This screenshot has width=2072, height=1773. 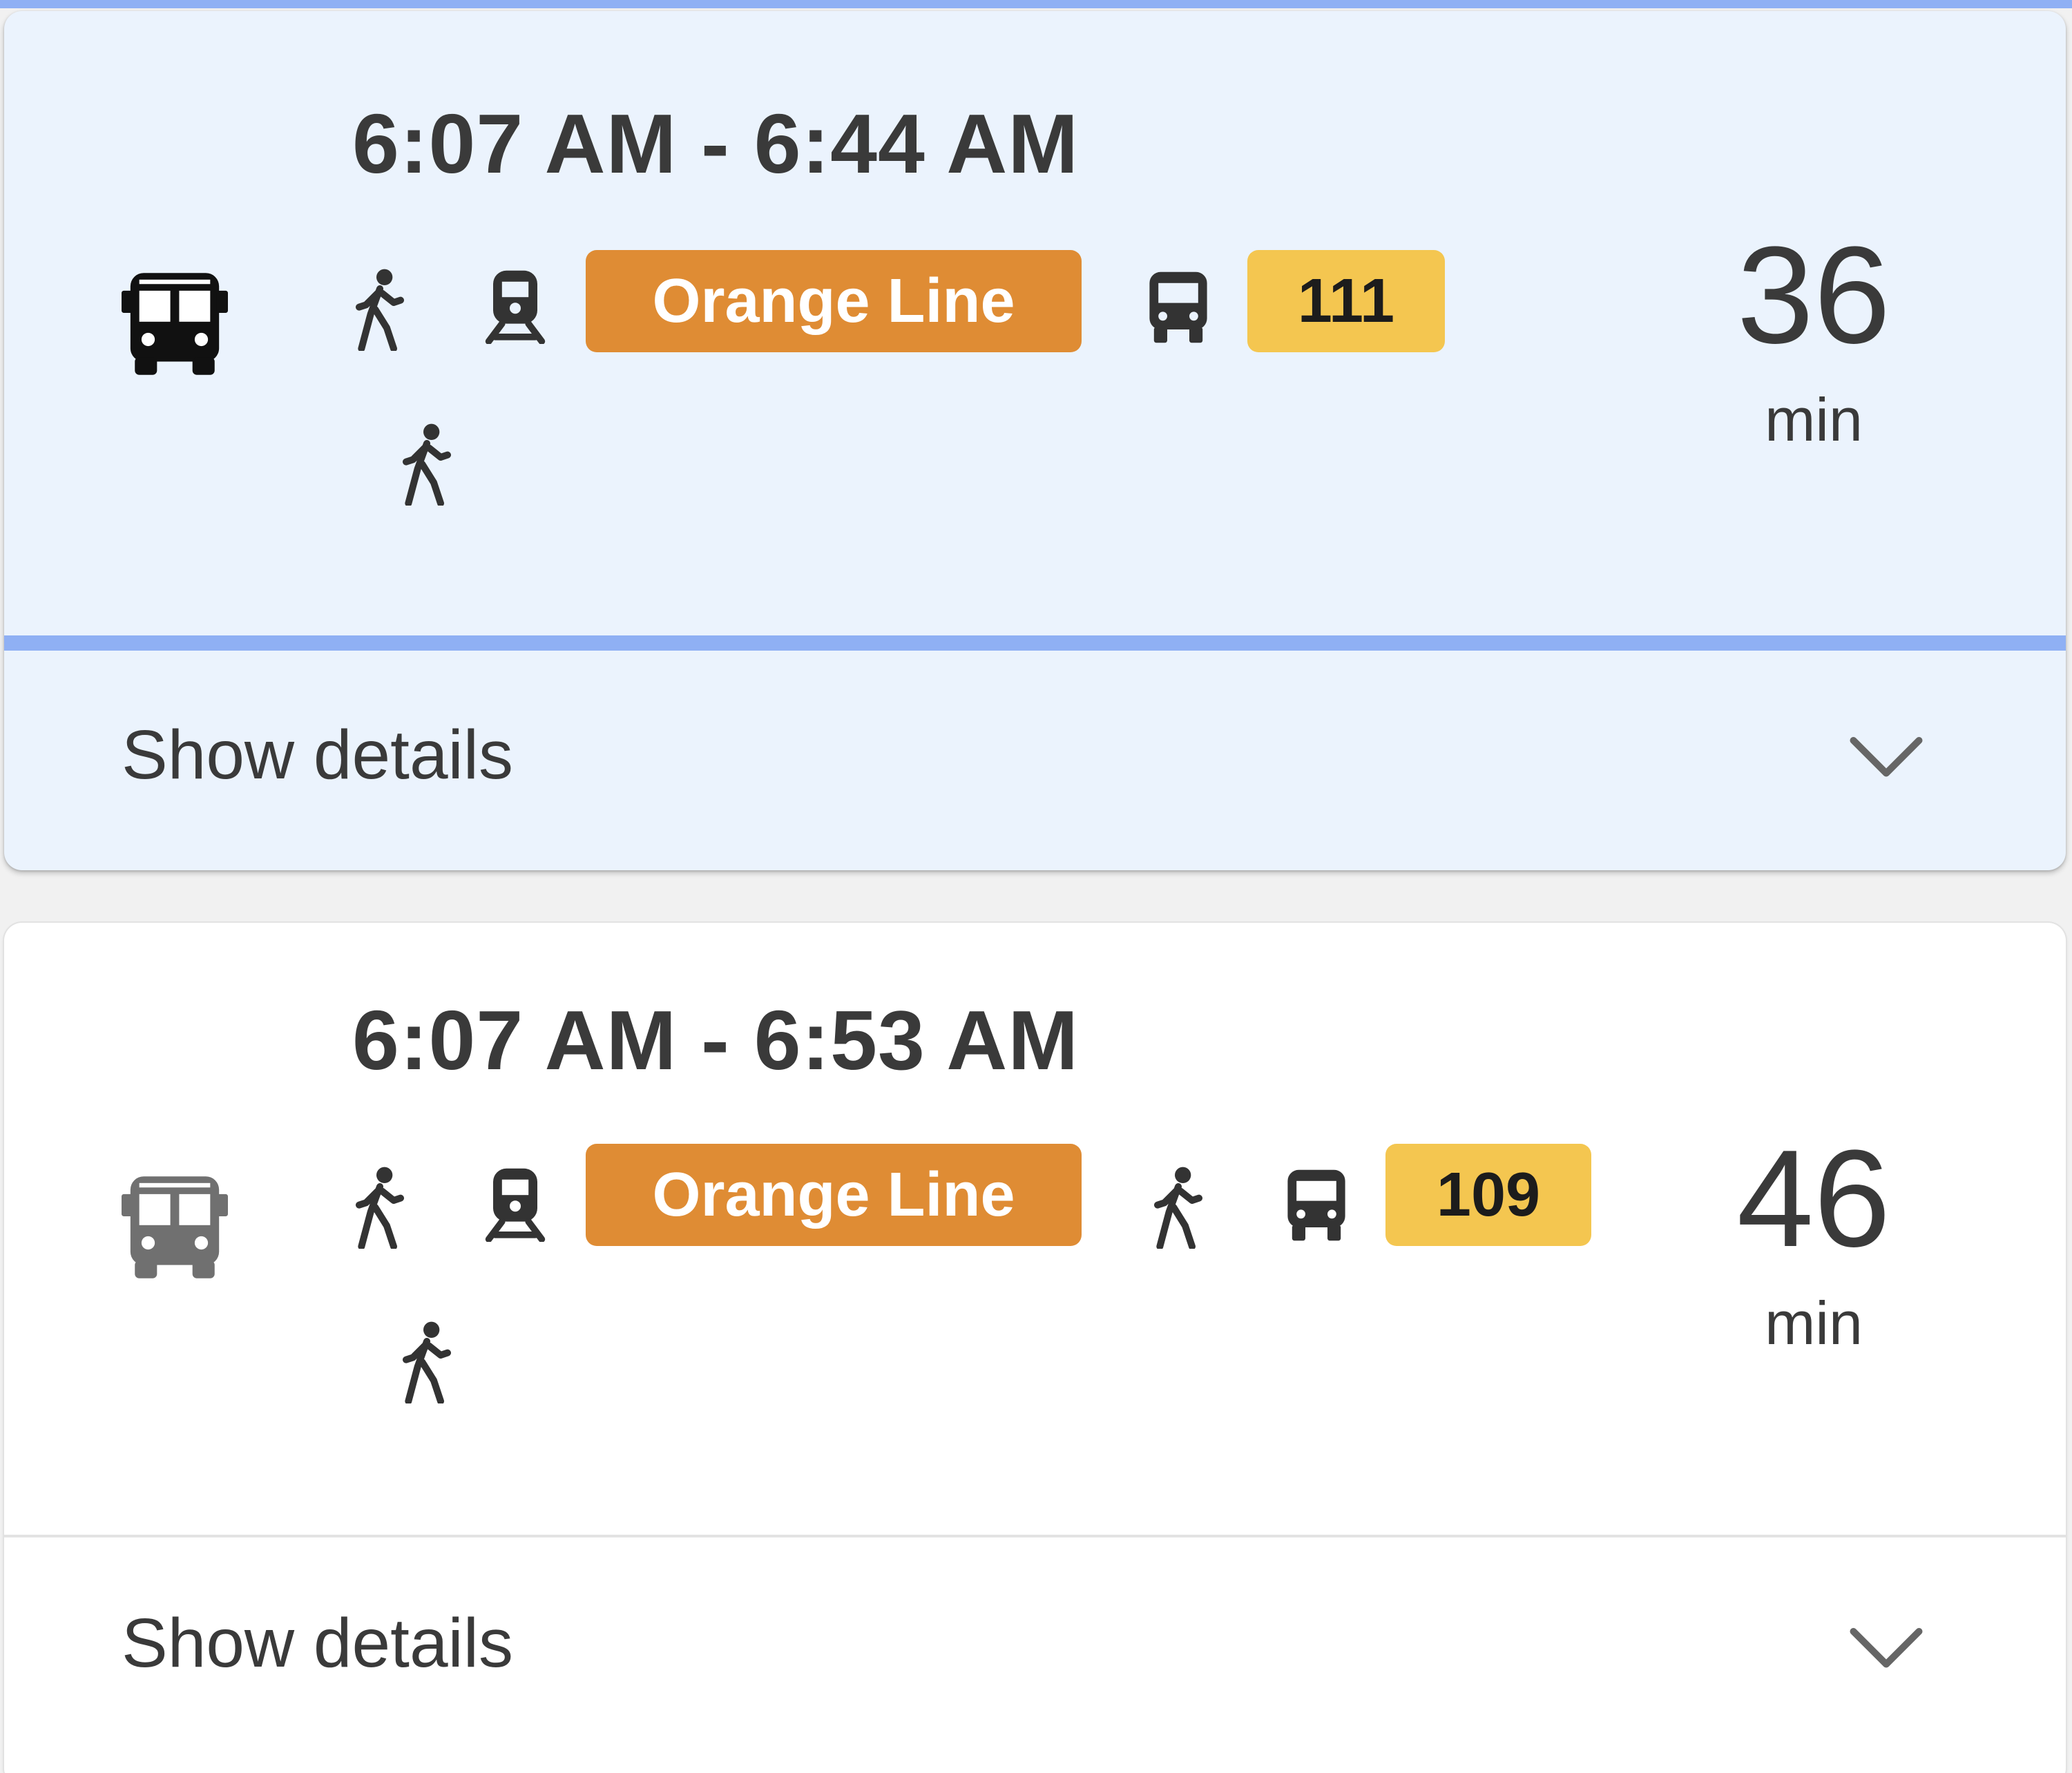 I want to click on card-divider, so click(x=1035, y=643).